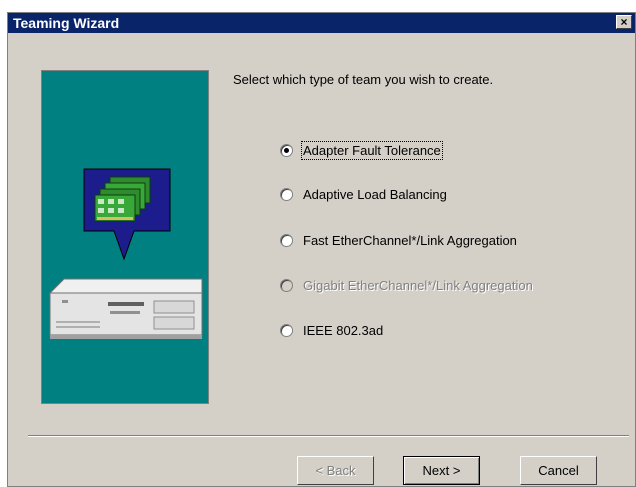 The height and width of the screenshot is (487, 636). I want to click on separator, so click(328, 436).